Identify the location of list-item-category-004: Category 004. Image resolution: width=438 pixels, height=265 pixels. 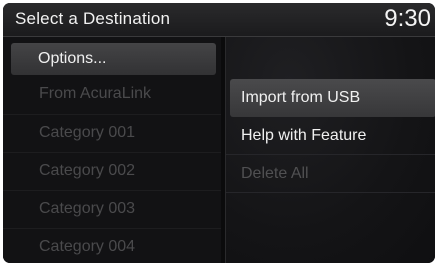
(112, 245).